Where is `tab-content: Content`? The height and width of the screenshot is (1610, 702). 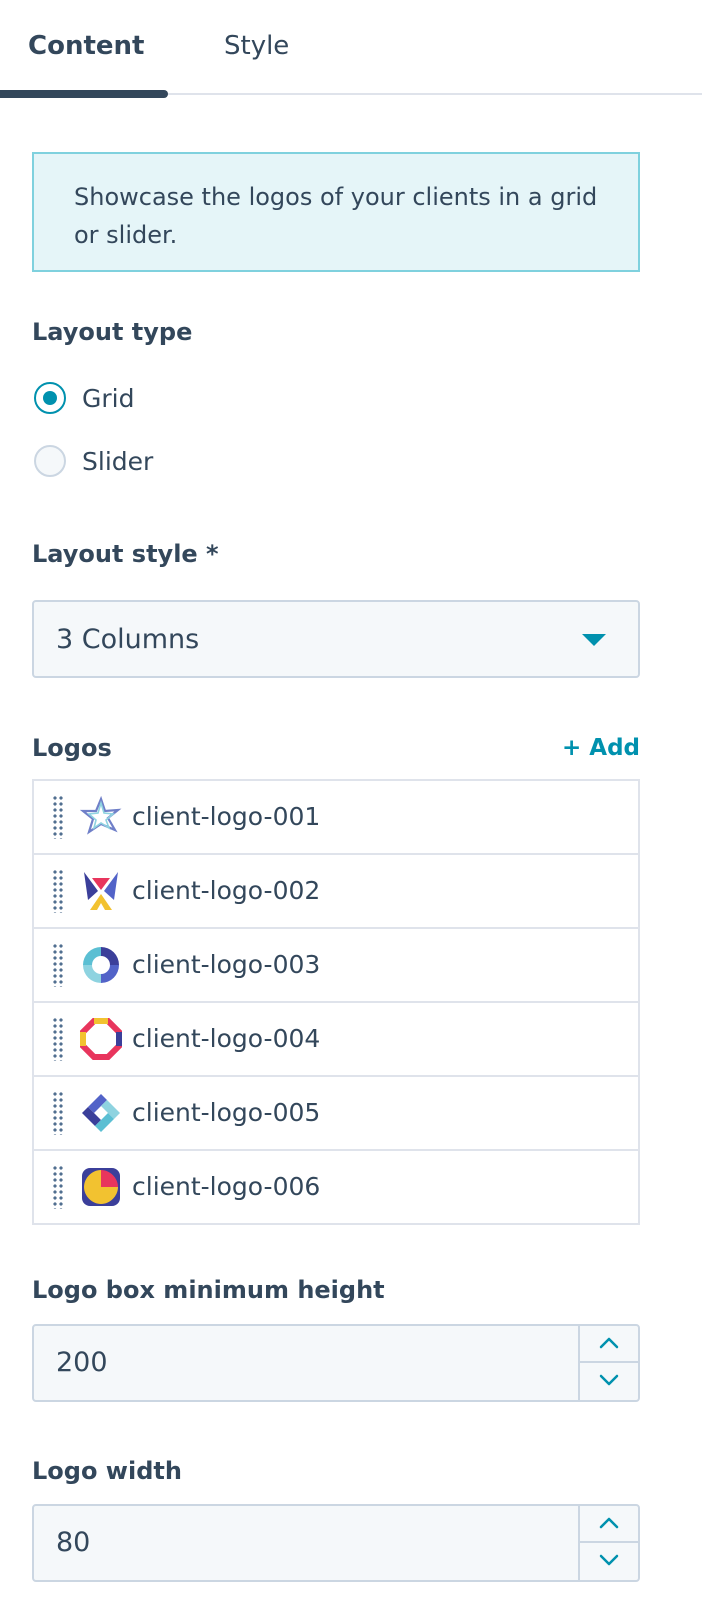
tab-content: Content is located at coordinates (86, 46).